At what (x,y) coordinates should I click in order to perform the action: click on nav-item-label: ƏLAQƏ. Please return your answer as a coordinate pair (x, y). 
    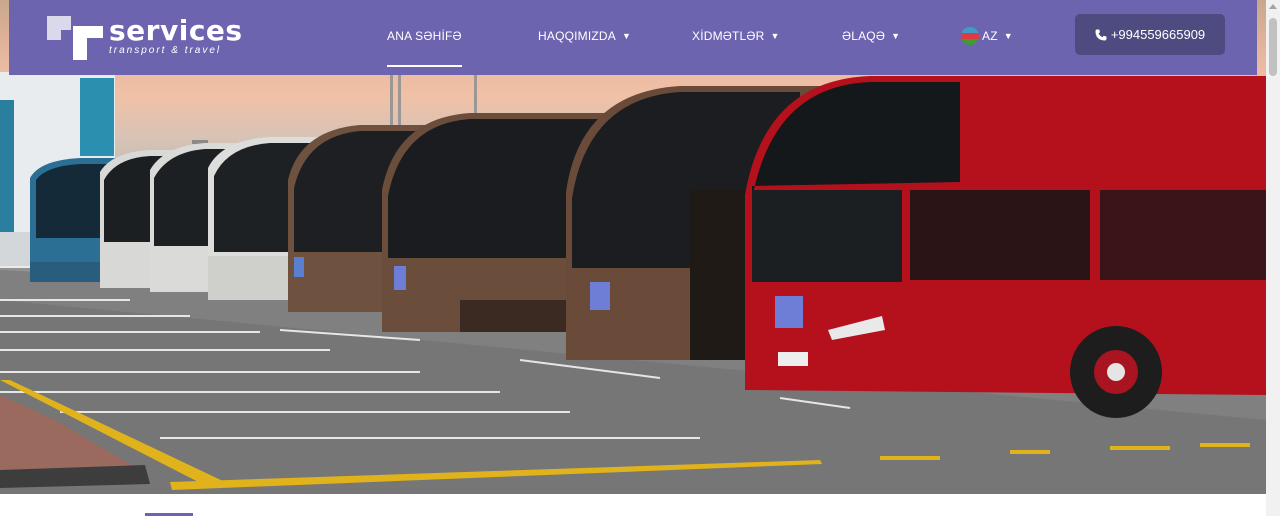
    Looking at the image, I should click on (864, 36).